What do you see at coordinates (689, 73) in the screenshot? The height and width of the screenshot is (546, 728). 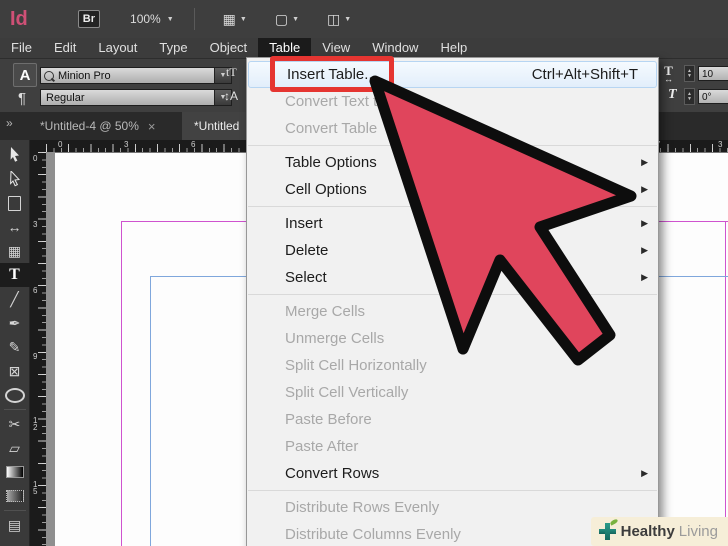 I see `horizontal-scale-stepper: ▲ ▼` at bounding box center [689, 73].